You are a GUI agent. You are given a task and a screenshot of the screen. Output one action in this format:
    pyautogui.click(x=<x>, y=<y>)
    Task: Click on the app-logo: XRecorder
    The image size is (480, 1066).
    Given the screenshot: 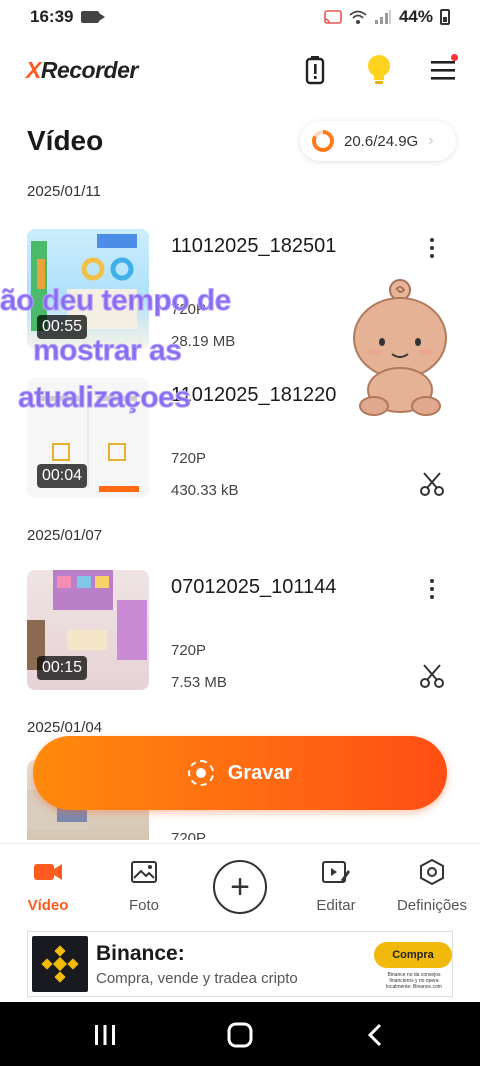 What is the action you would take?
    pyautogui.click(x=82, y=70)
    